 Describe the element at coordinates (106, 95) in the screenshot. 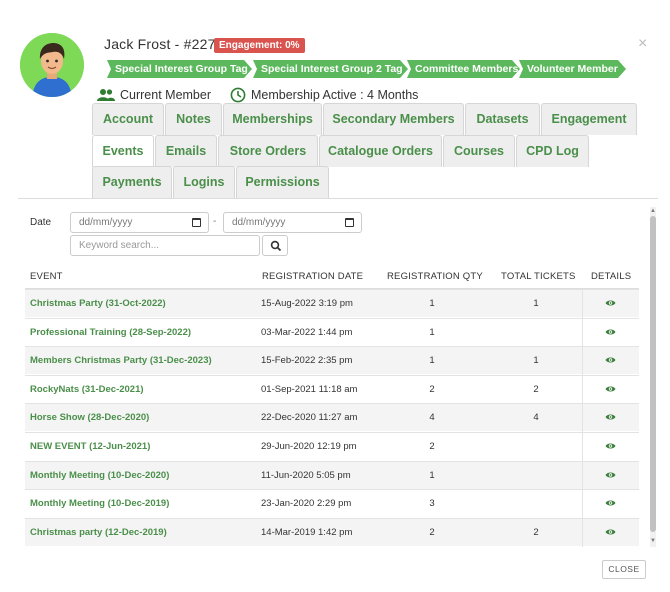

I see `users-icon` at that location.